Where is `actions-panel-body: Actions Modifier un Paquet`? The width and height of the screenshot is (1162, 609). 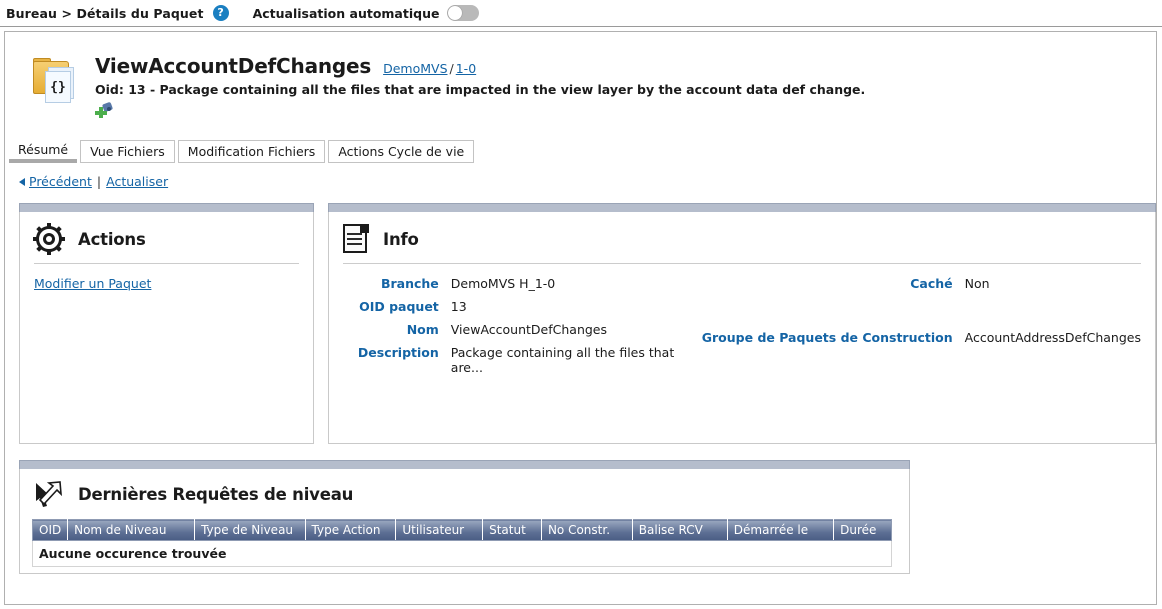
actions-panel-body: Actions Modifier un Paquet is located at coordinates (166, 328).